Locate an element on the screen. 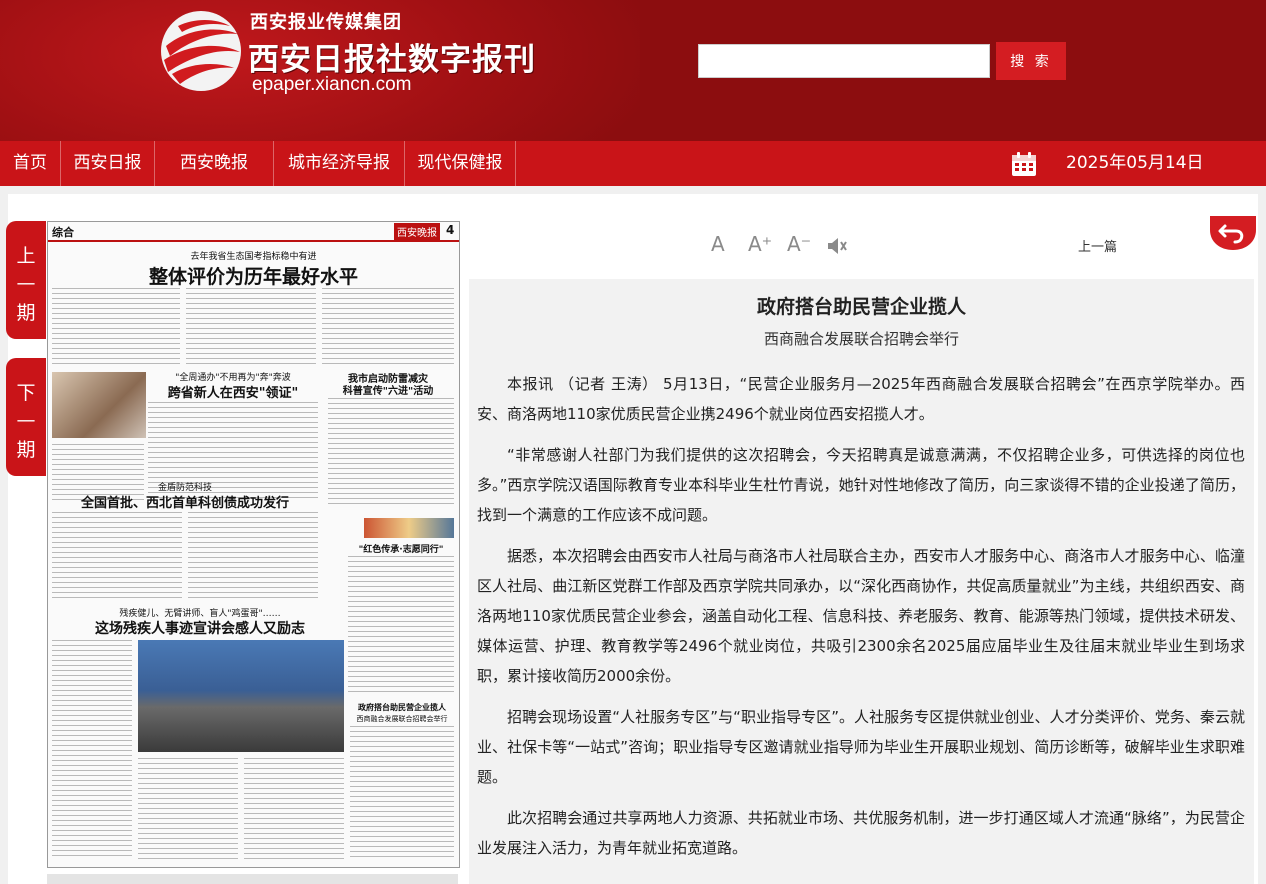 The height and width of the screenshot is (884, 1266). calendar-icon is located at coordinates (1024, 164).